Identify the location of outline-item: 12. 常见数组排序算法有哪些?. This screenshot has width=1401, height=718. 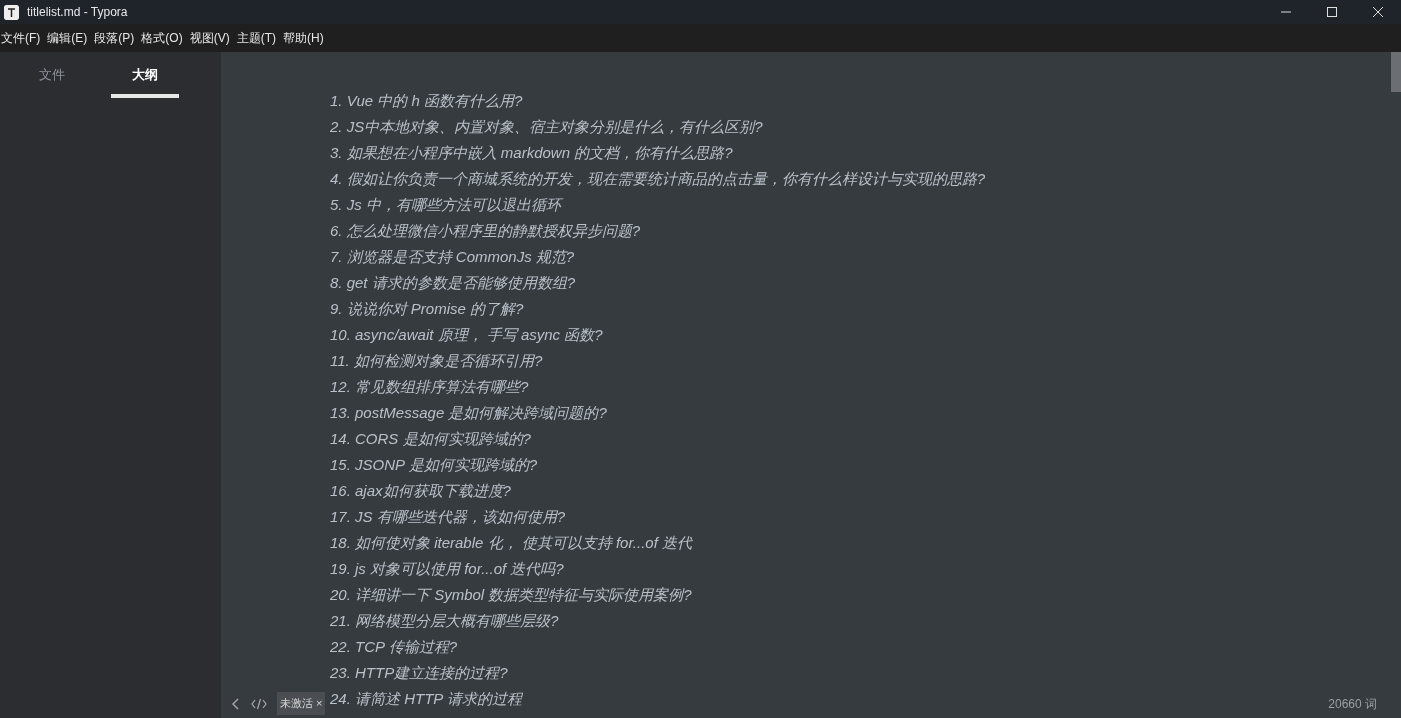
(429, 387).